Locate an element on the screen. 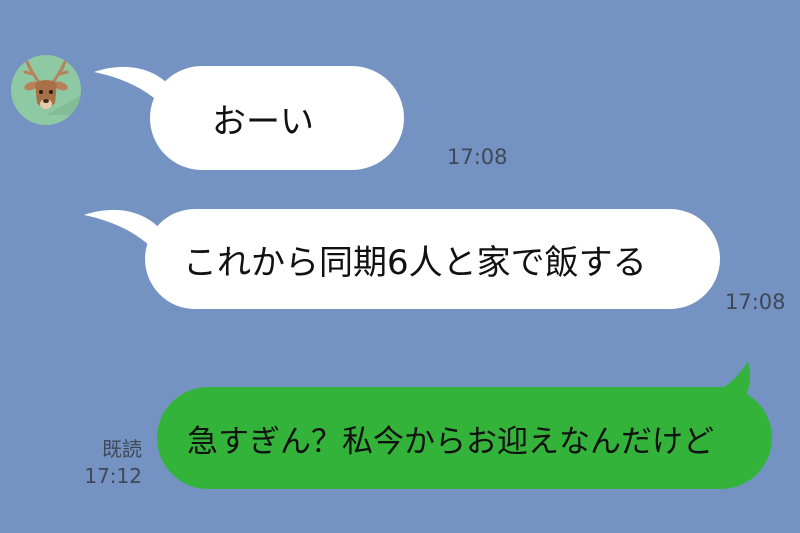 The image size is (800, 533). read-status: 既読 17:12 is located at coordinates (106, 463).